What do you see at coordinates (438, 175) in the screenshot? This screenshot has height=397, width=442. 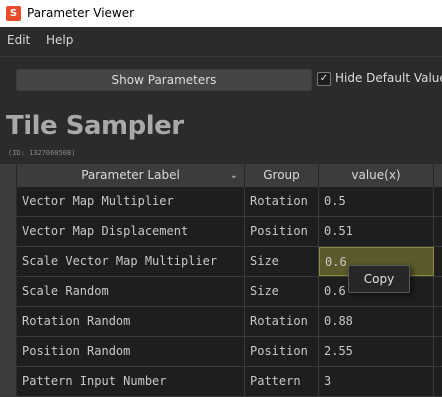 I see `header-extra` at bounding box center [438, 175].